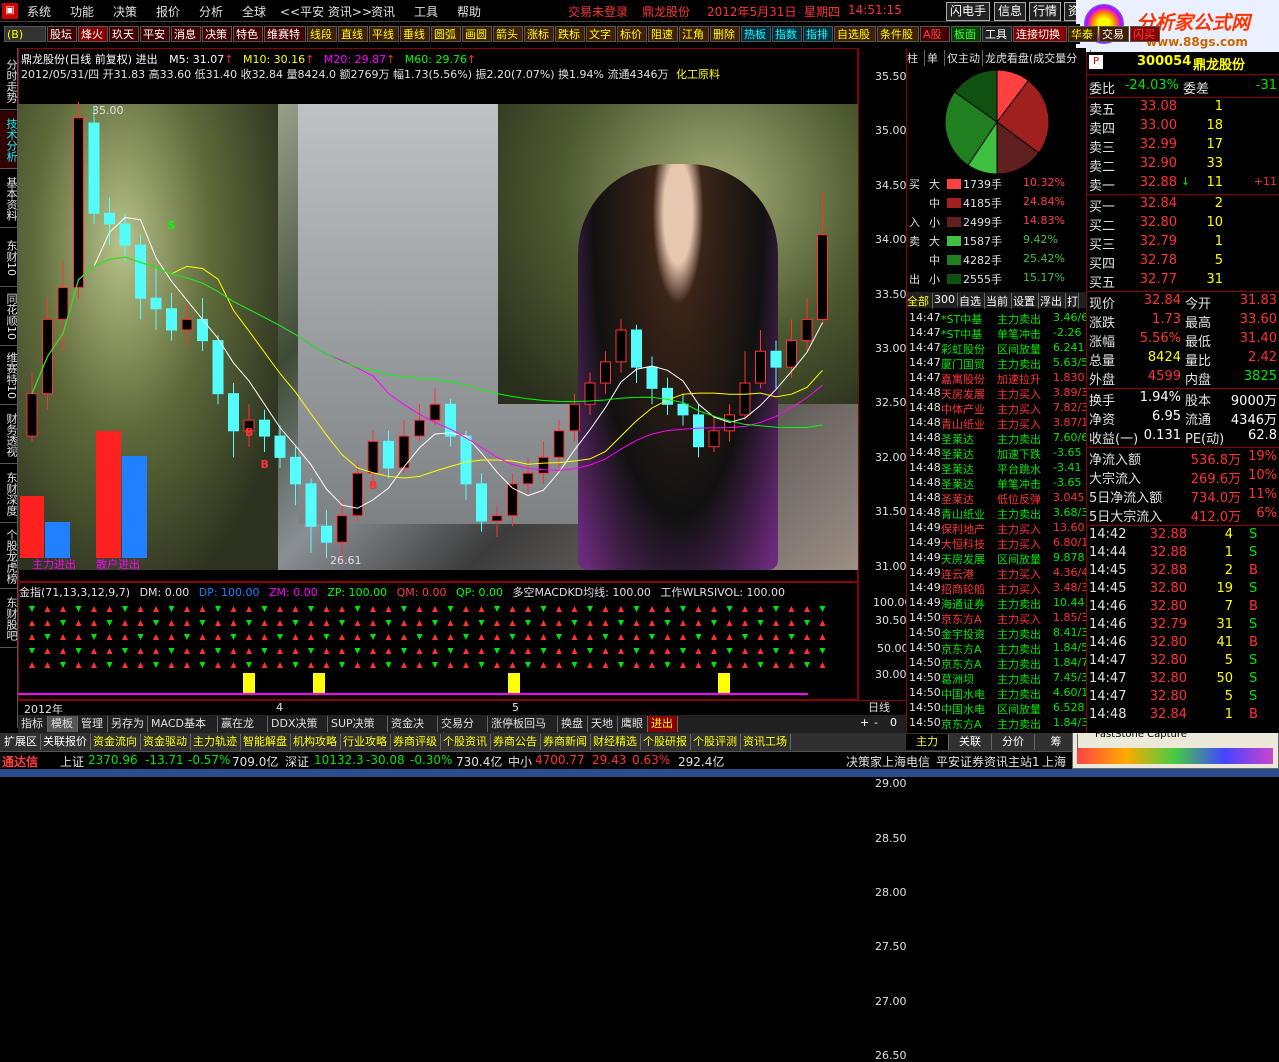  Describe the element at coordinates (9, 140) in the screenshot. I see `left-tab-1: 技术分析` at that location.